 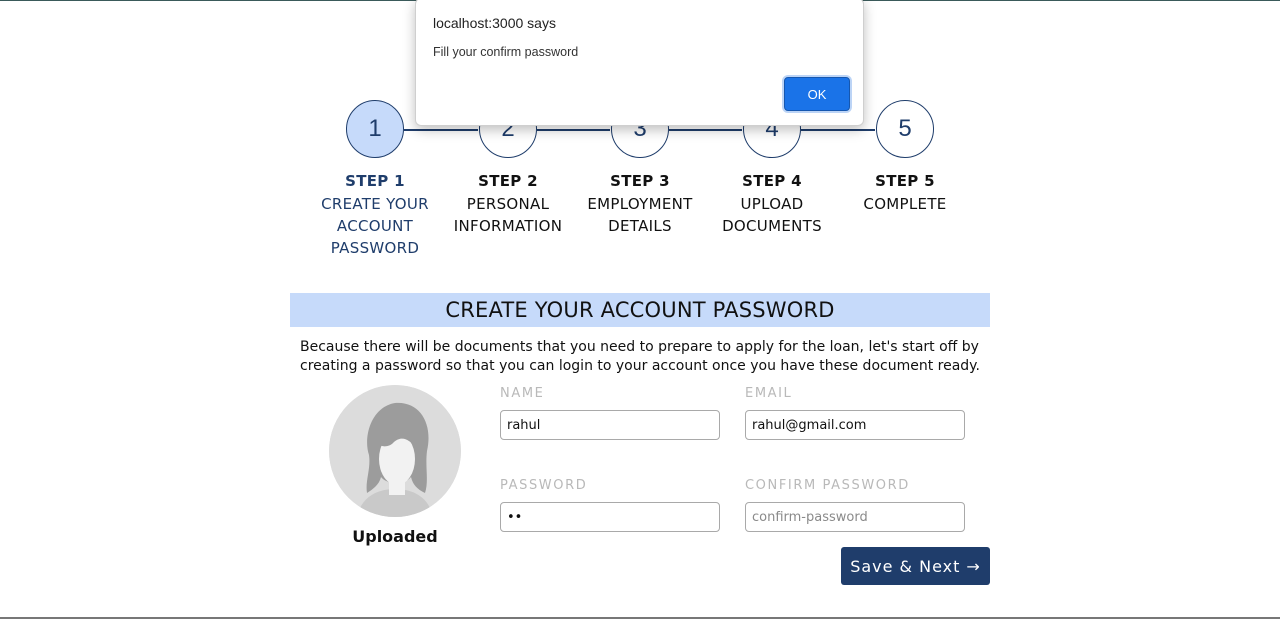 I want to click on step-5-desc-line: COMPLETE, so click(x=905, y=204).